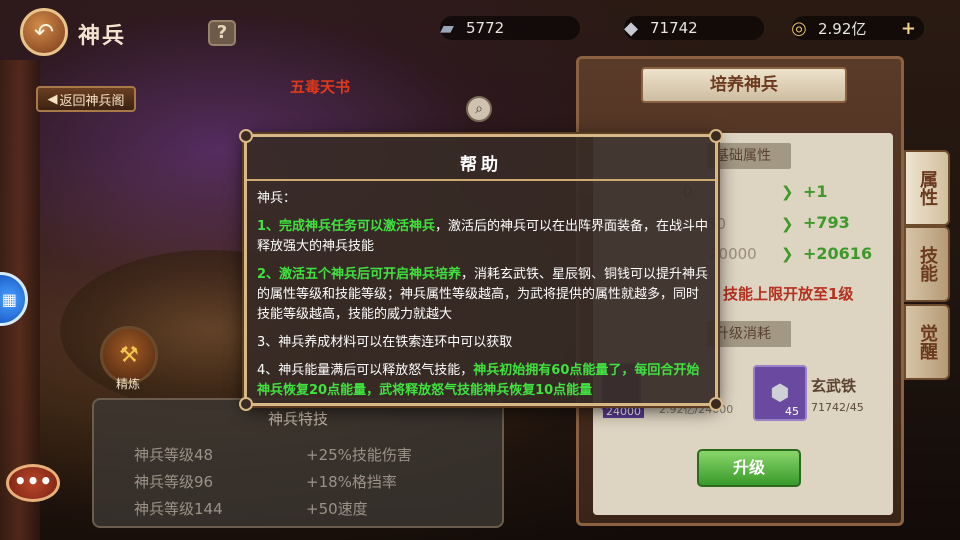 This screenshot has width=960, height=540. What do you see at coordinates (337, 509) in the screenshot?
I see `skill-effect: +50速度` at bounding box center [337, 509].